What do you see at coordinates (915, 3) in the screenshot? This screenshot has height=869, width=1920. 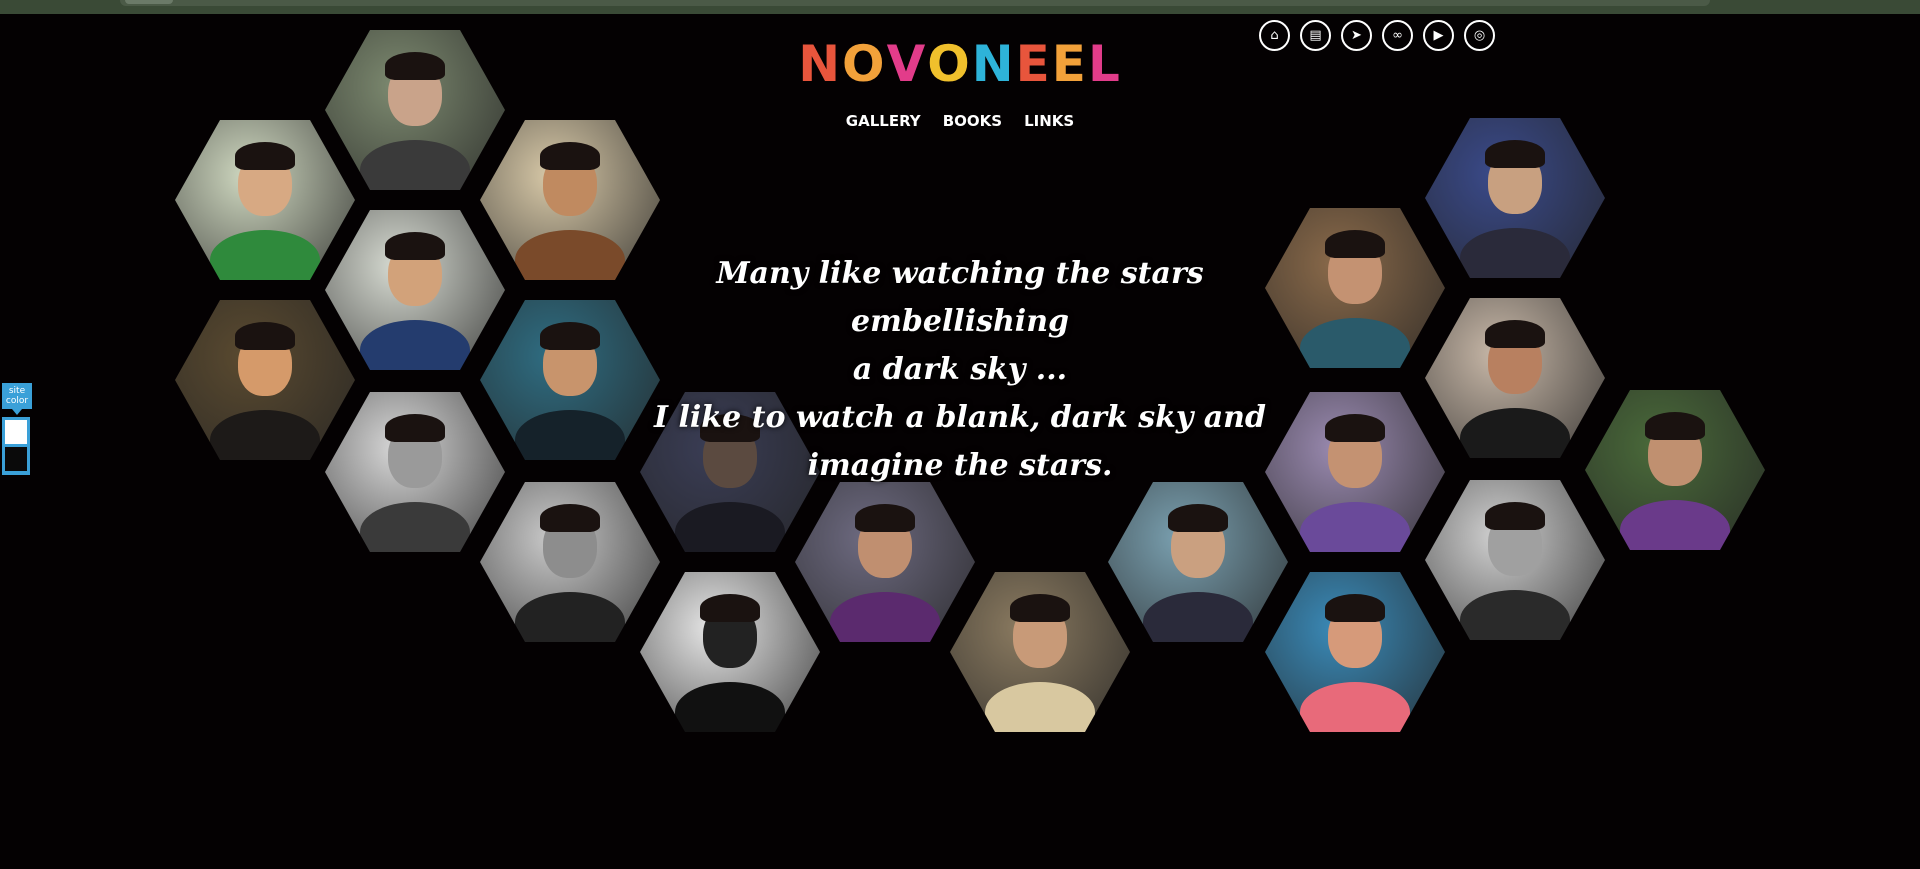 I see `top-strip` at bounding box center [915, 3].